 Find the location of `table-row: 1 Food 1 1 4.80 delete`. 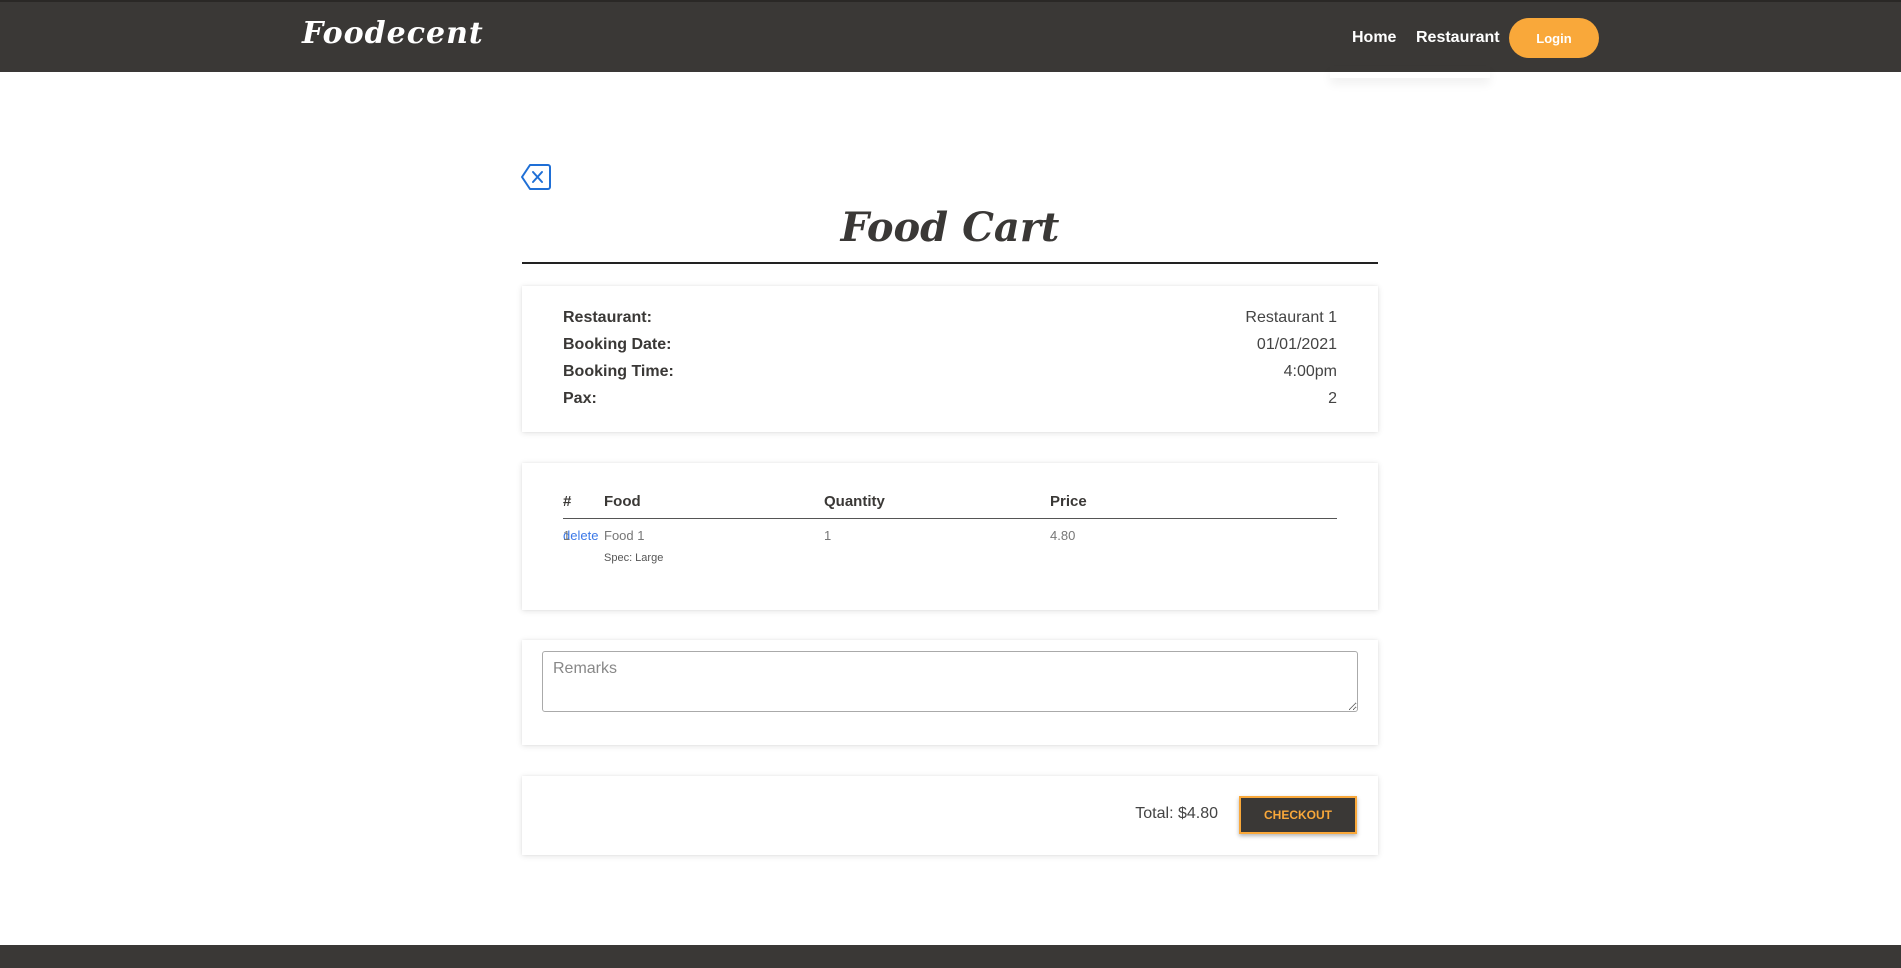

table-row: 1 Food 1 1 4.80 delete is located at coordinates (950, 538).